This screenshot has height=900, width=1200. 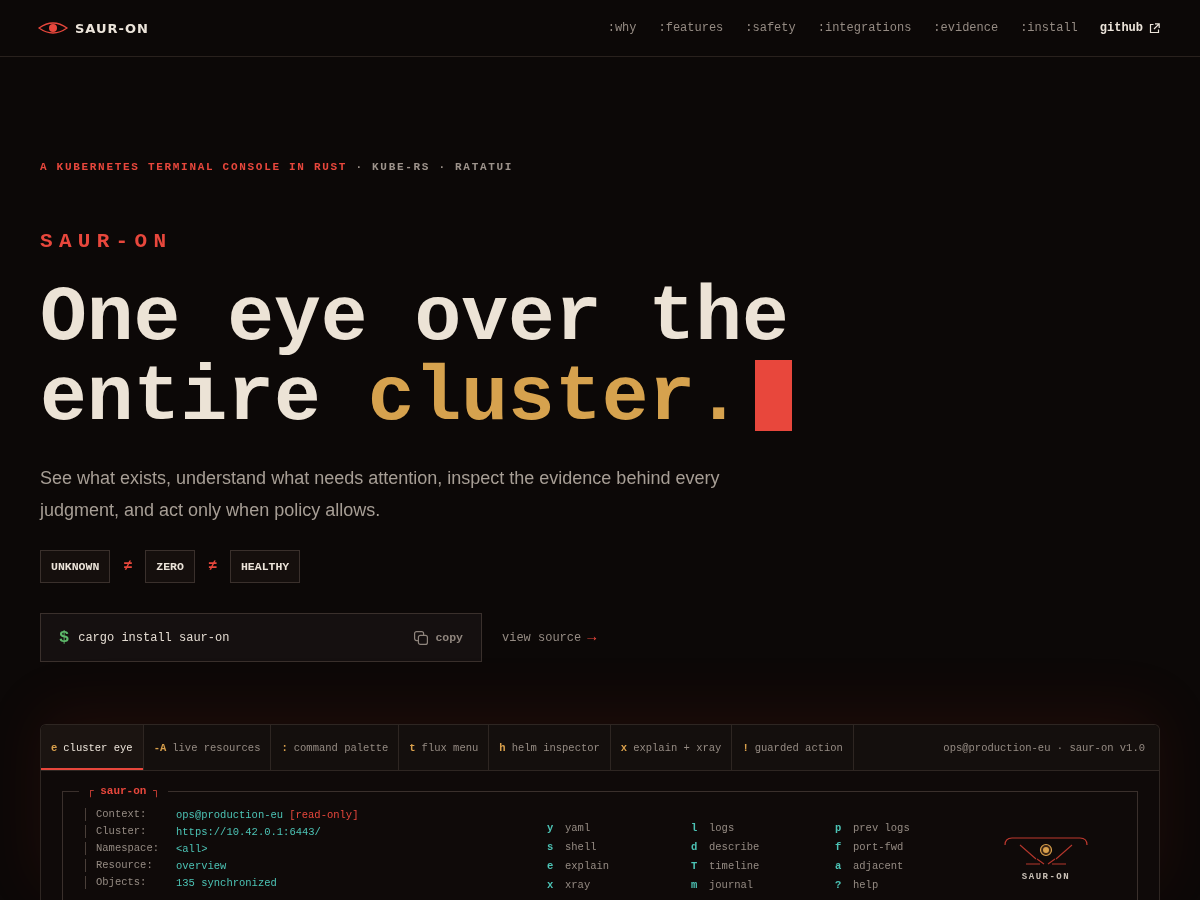 I want to click on shortcut-key: e, so click(x=555, y=865).